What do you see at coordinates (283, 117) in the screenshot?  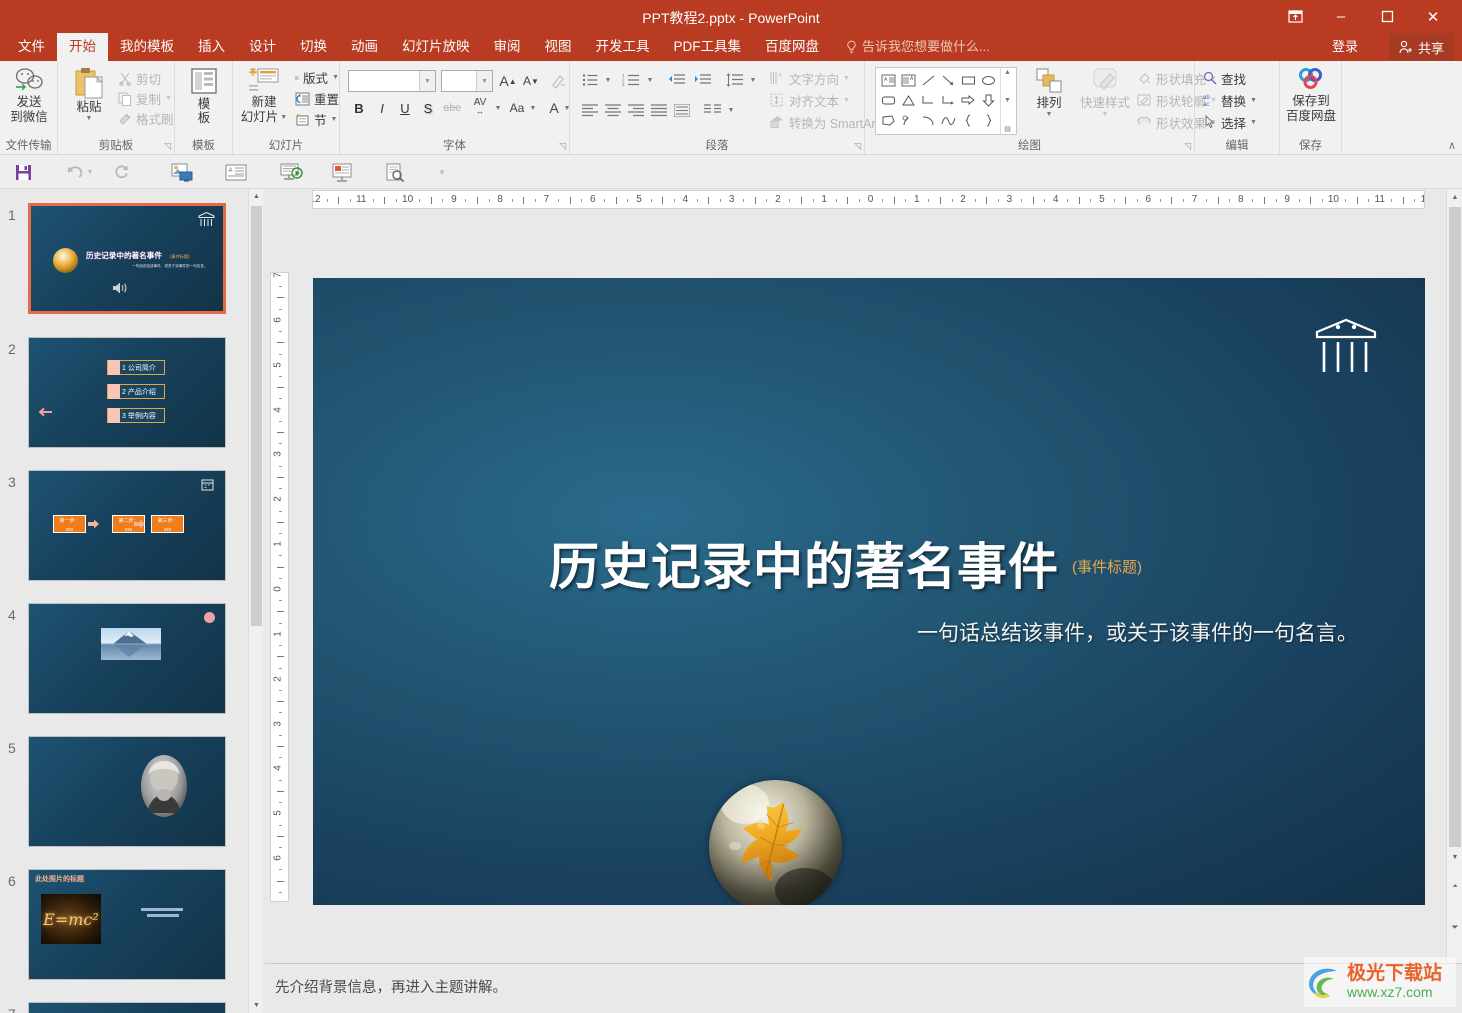 I see `new-slide-dropdown-arrow-icon: ▼` at bounding box center [283, 117].